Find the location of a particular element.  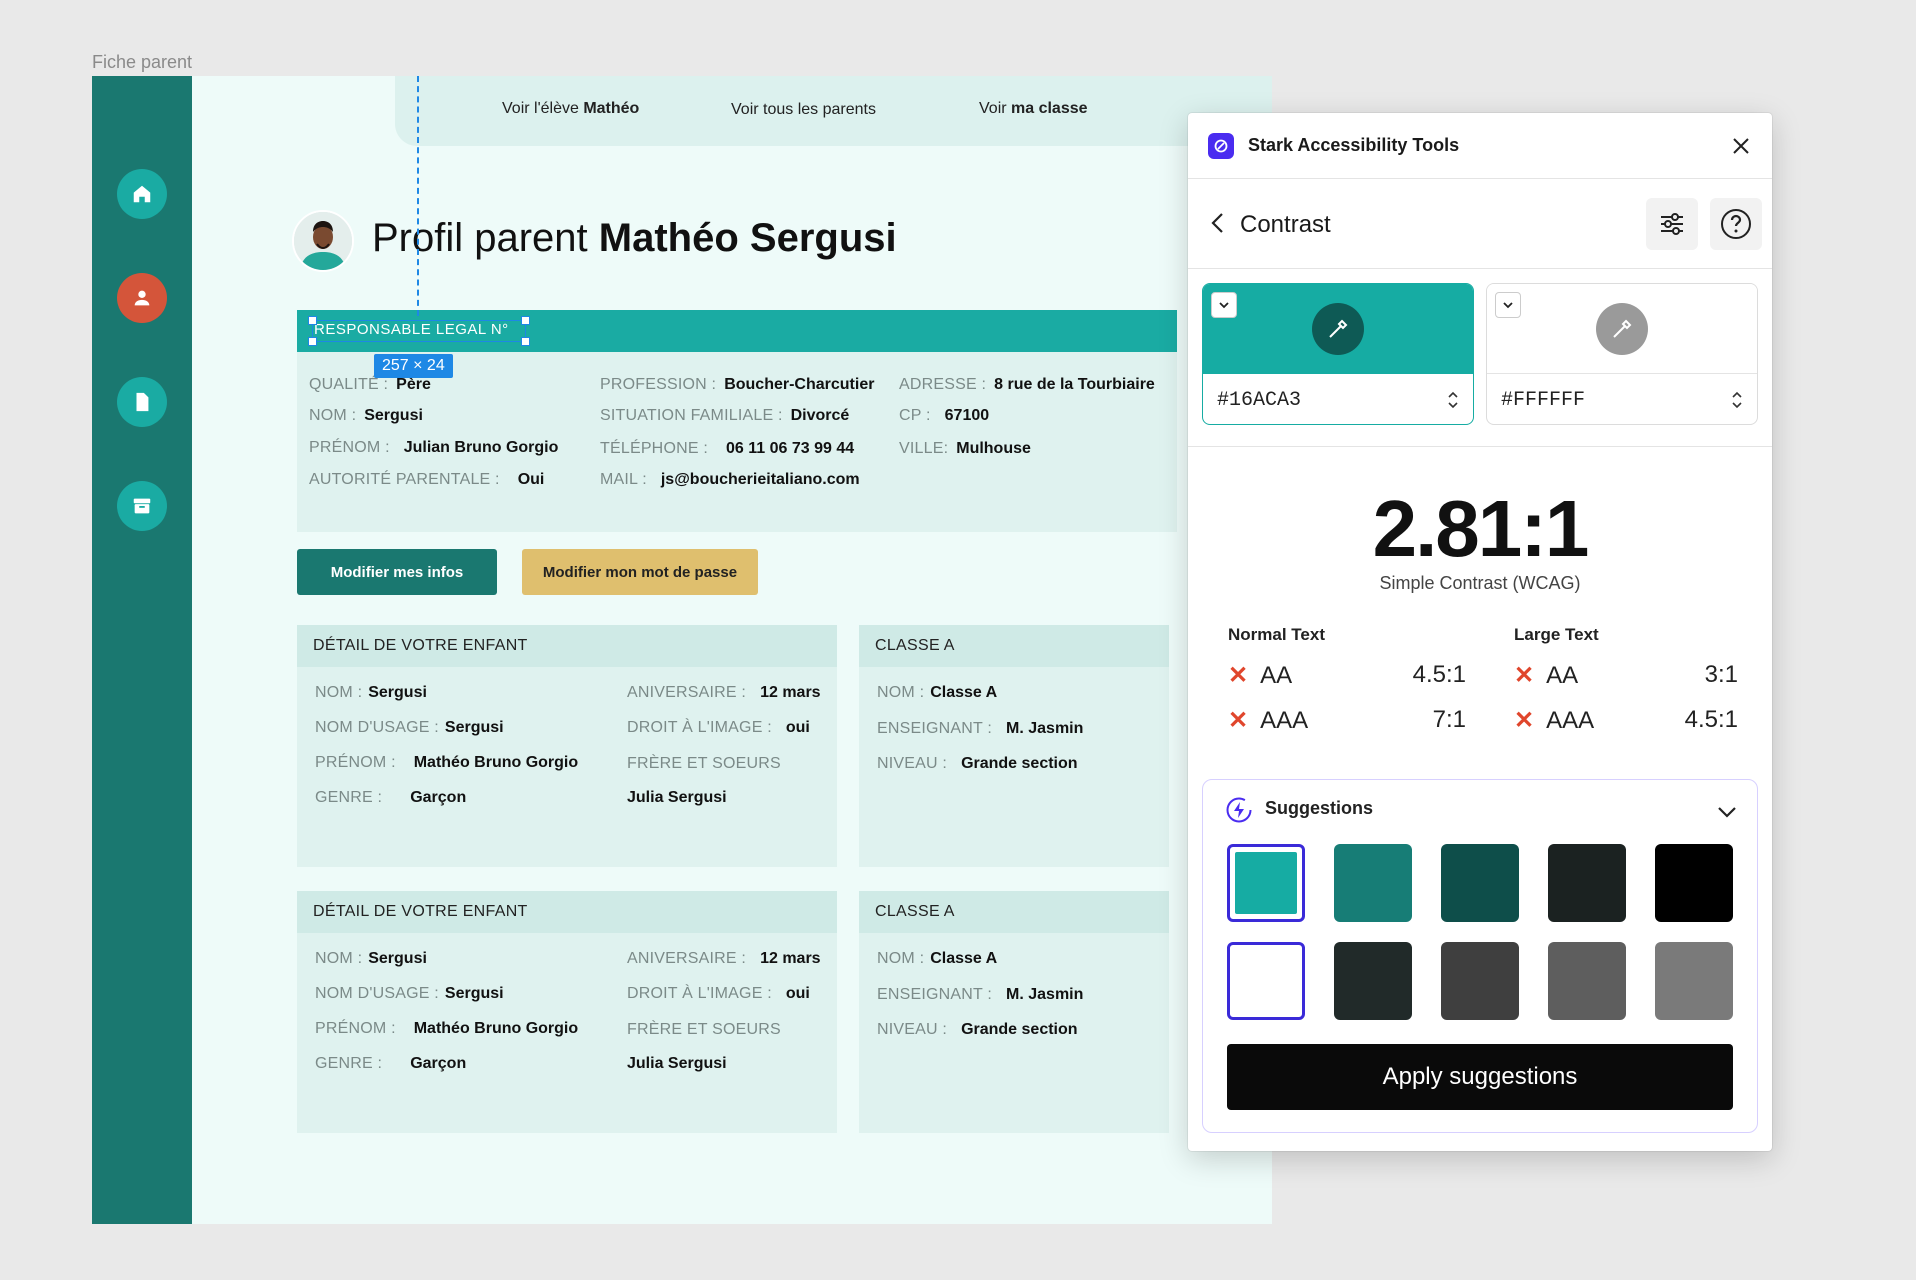

stark-title: Stark Accessibility Tools is located at coordinates (1354, 145).